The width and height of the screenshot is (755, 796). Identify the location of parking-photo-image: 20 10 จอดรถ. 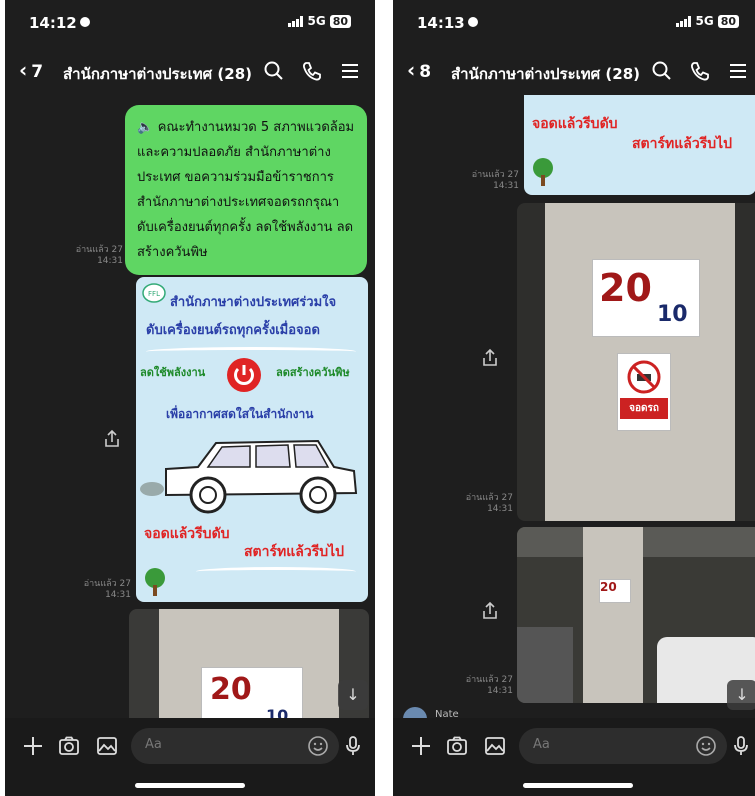
(636, 362).